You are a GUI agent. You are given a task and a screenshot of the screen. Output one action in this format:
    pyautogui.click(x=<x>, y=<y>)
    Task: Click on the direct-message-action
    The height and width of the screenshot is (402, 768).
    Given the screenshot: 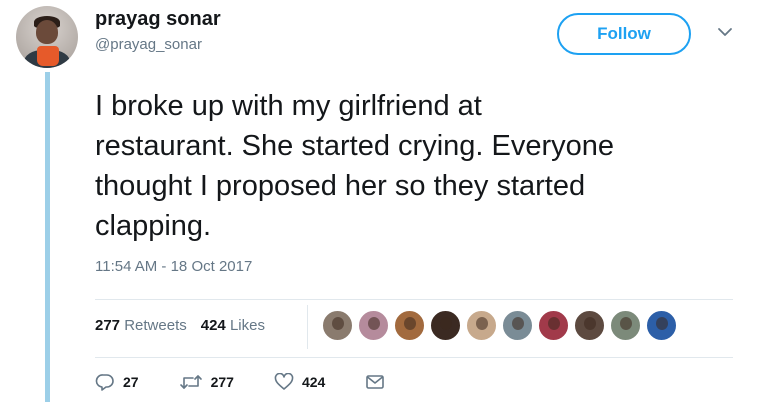 What is the action you would take?
    pyautogui.click(x=379, y=382)
    